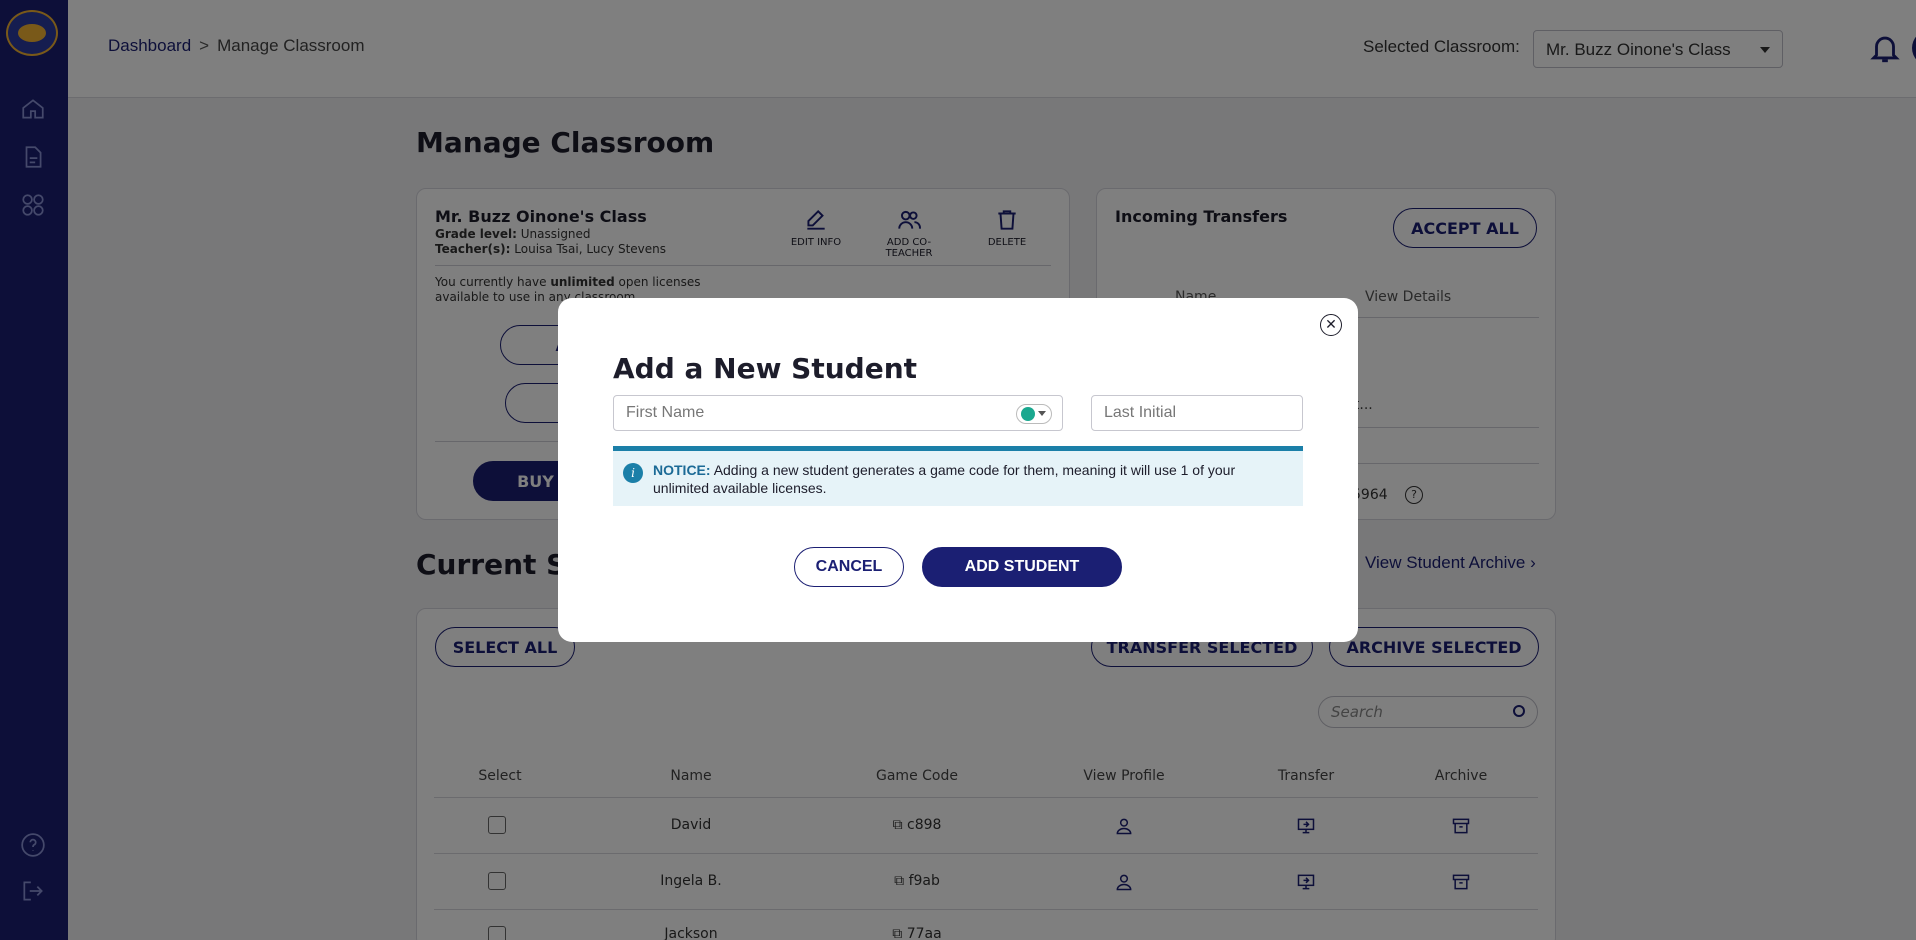 The height and width of the screenshot is (940, 1916). I want to click on info-icon: i, so click(633, 473).